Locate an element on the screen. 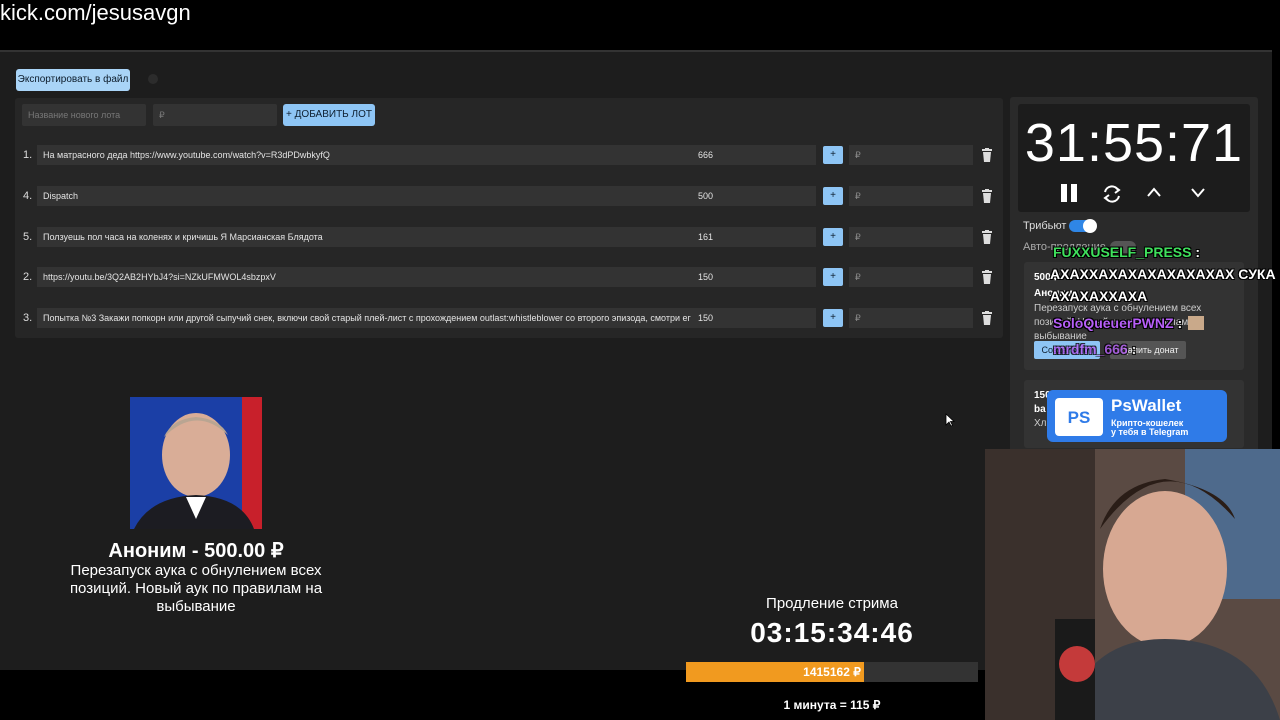 This screenshot has height=720, width=1280. webcam-feed is located at coordinates (1132, 584).